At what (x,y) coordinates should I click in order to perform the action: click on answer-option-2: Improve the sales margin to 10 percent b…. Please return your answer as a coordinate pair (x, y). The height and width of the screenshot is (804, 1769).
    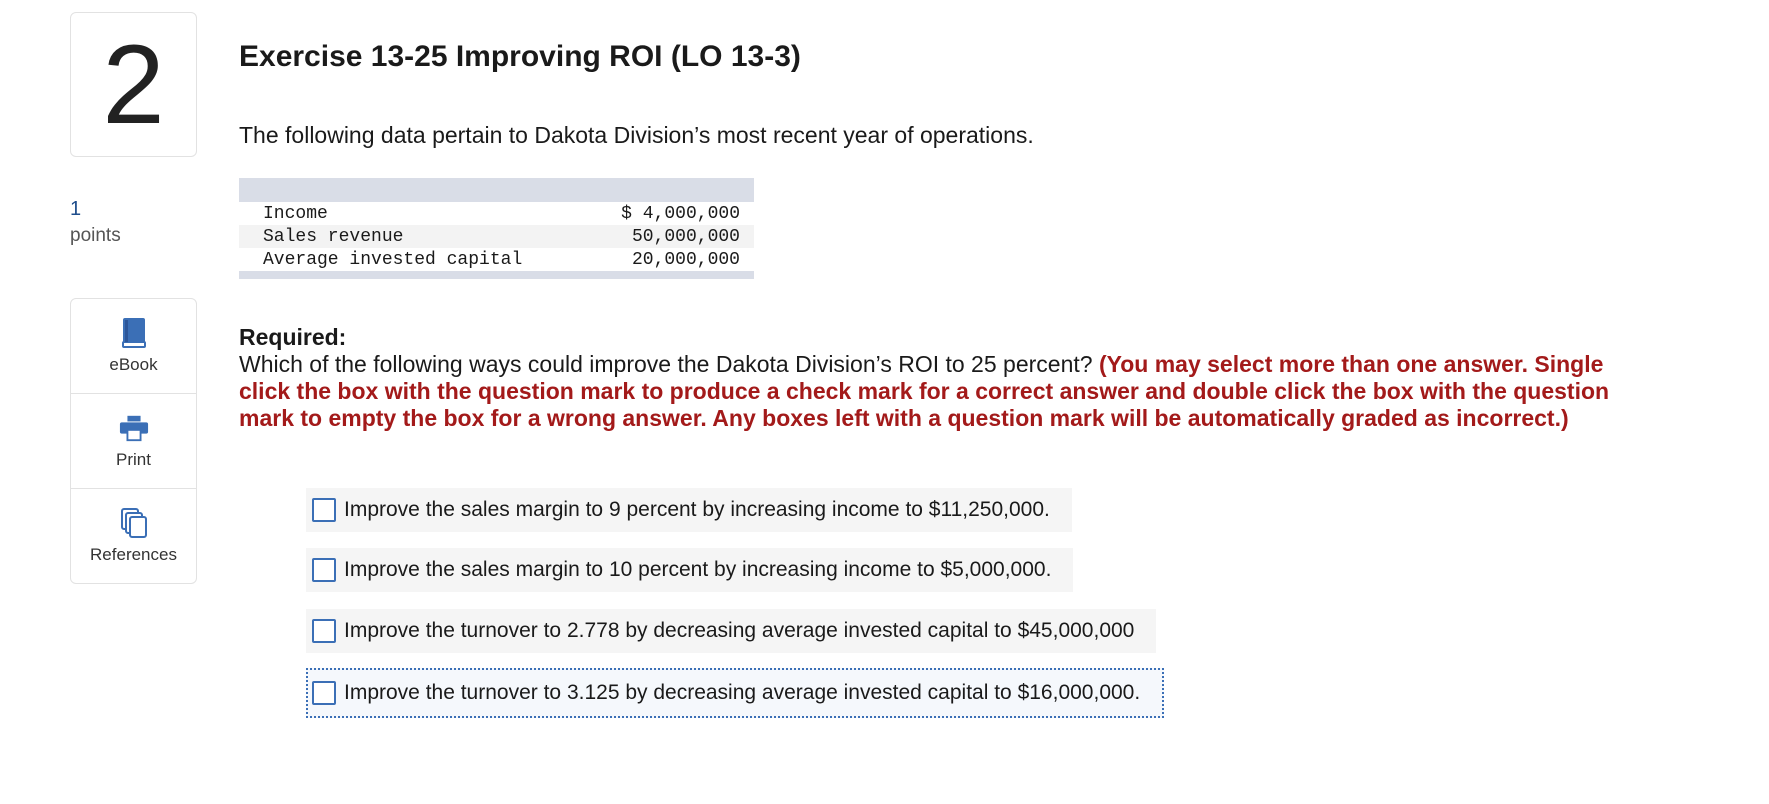
    Looking at the image, I should click on (690, 570).